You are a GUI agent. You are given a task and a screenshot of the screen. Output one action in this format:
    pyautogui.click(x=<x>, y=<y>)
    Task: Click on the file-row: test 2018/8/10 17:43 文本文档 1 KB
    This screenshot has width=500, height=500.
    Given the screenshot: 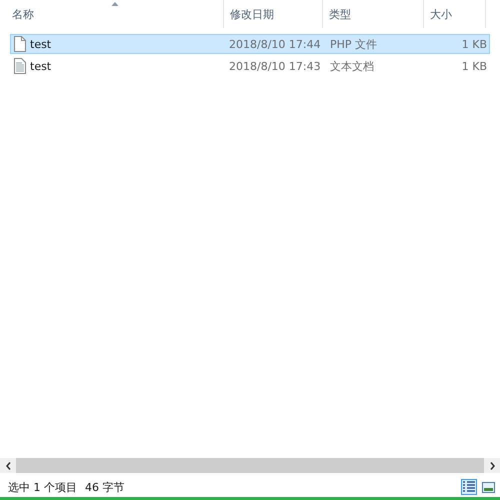 What is the action you would take?
    pyautogui.click(x=250, y=66)
    